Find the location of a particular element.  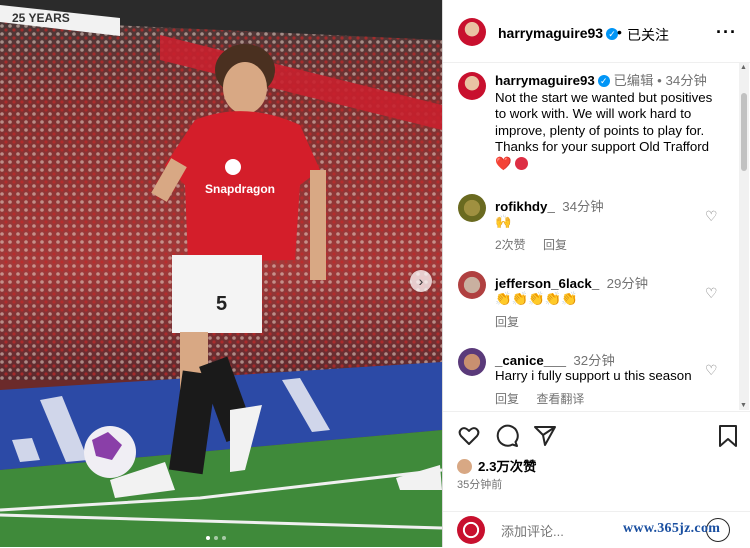

comment-time: 29分钟 is located at coordinates (627, 283).